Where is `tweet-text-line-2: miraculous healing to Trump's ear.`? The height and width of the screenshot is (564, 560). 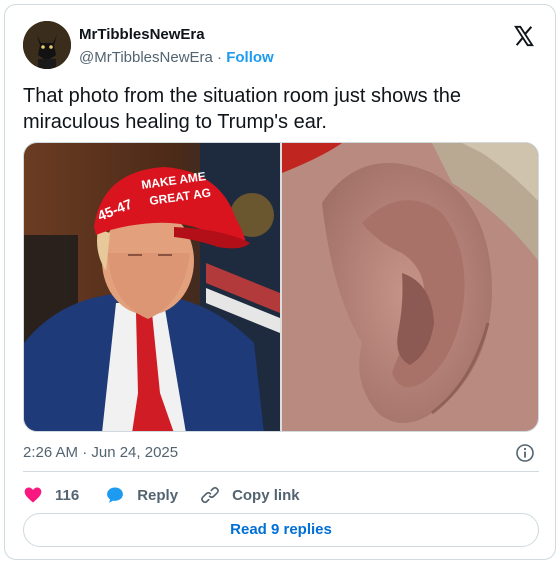
tweet-text-line-2: miraculous healing to Trump's ear. is located at coordinates (175, 122).